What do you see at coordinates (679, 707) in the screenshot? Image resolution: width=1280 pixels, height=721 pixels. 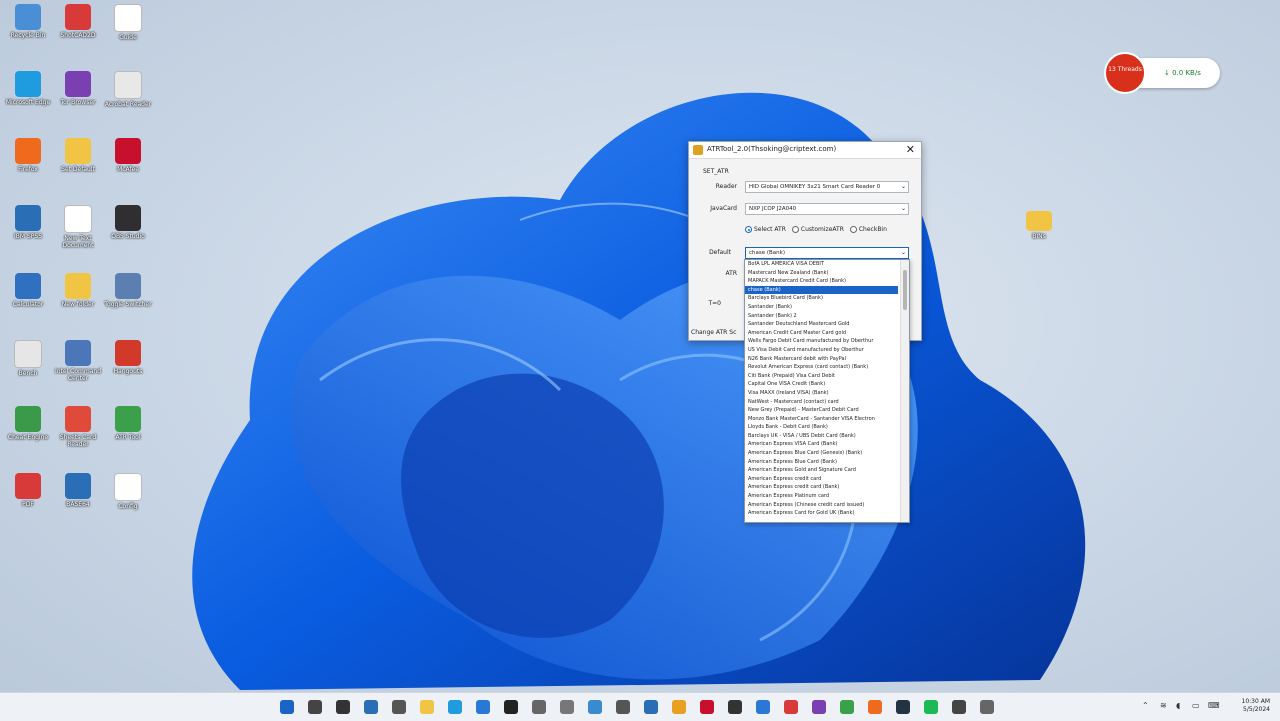 I see `chrome-icon` at bounding box center [679, 707].